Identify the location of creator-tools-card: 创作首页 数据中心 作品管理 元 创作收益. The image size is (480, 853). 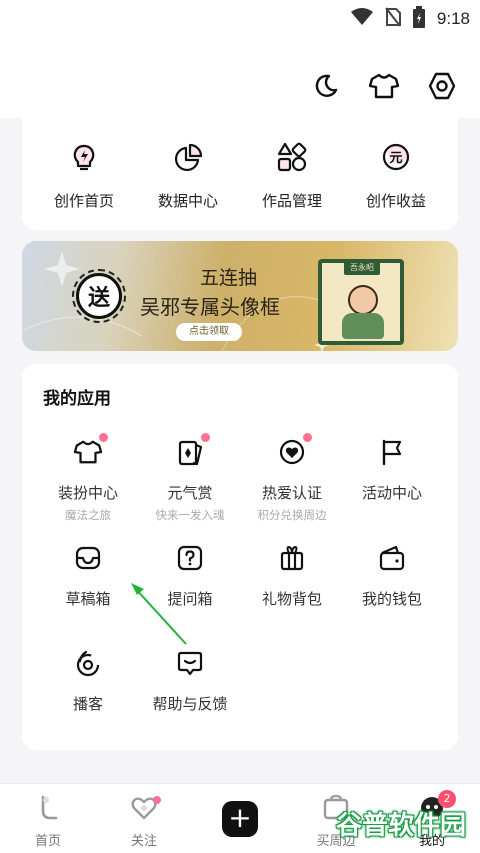
(240, 171).